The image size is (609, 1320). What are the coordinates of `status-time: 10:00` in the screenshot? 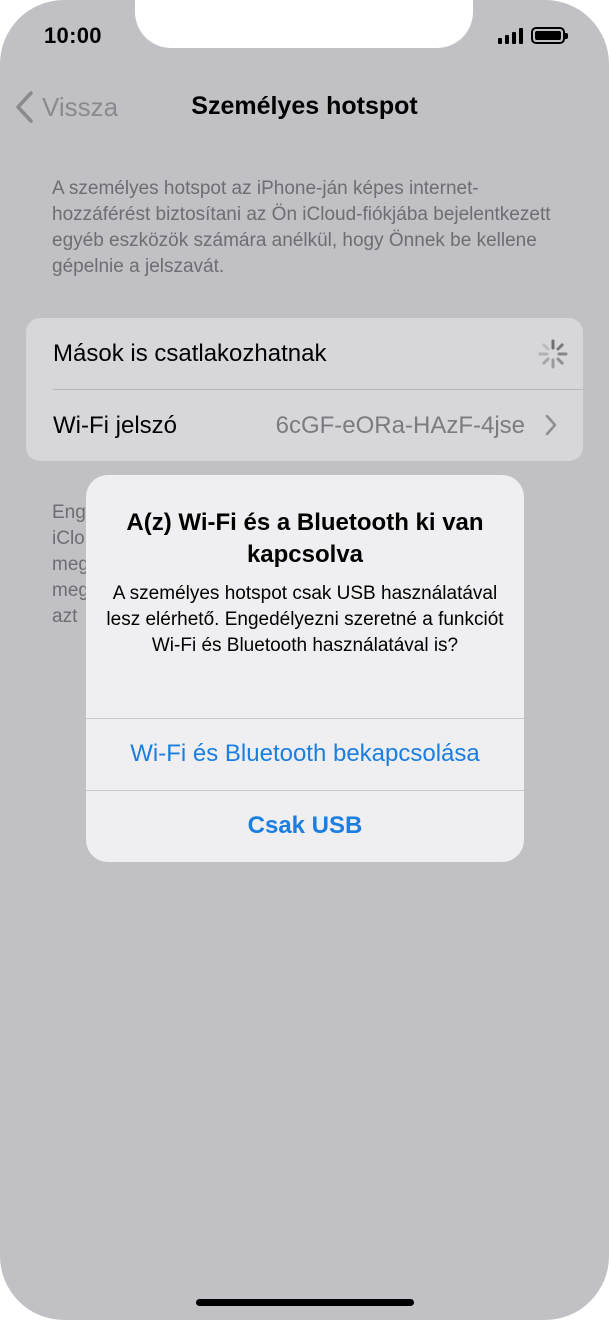 It's located at (73, 35).